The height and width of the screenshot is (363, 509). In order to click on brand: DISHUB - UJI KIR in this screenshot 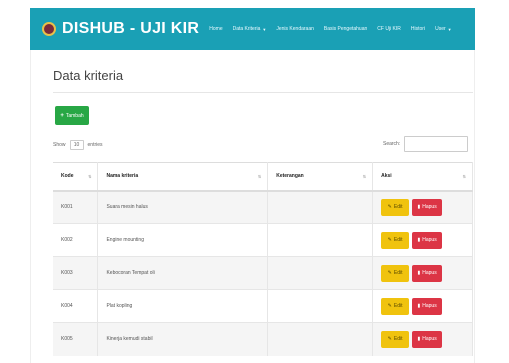, I will do `click(120, 29)`.